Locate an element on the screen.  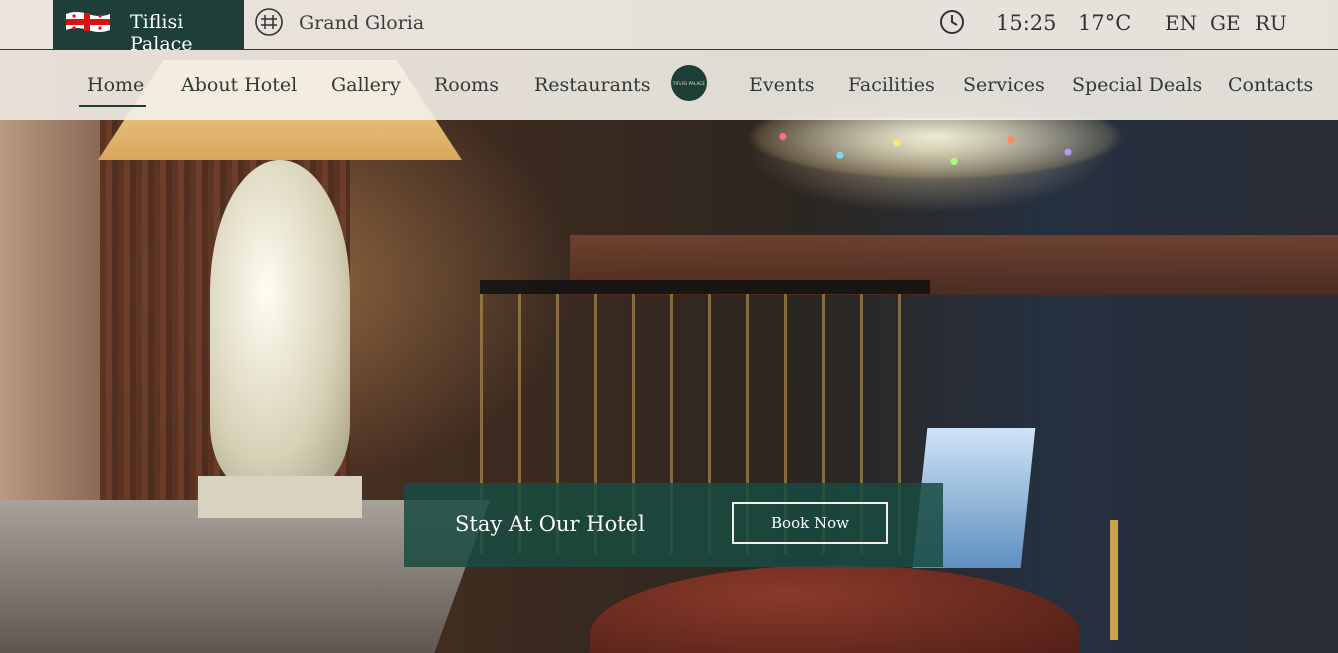
booking-title: Stay At Our Hotel is located at coordinates (550, 524).